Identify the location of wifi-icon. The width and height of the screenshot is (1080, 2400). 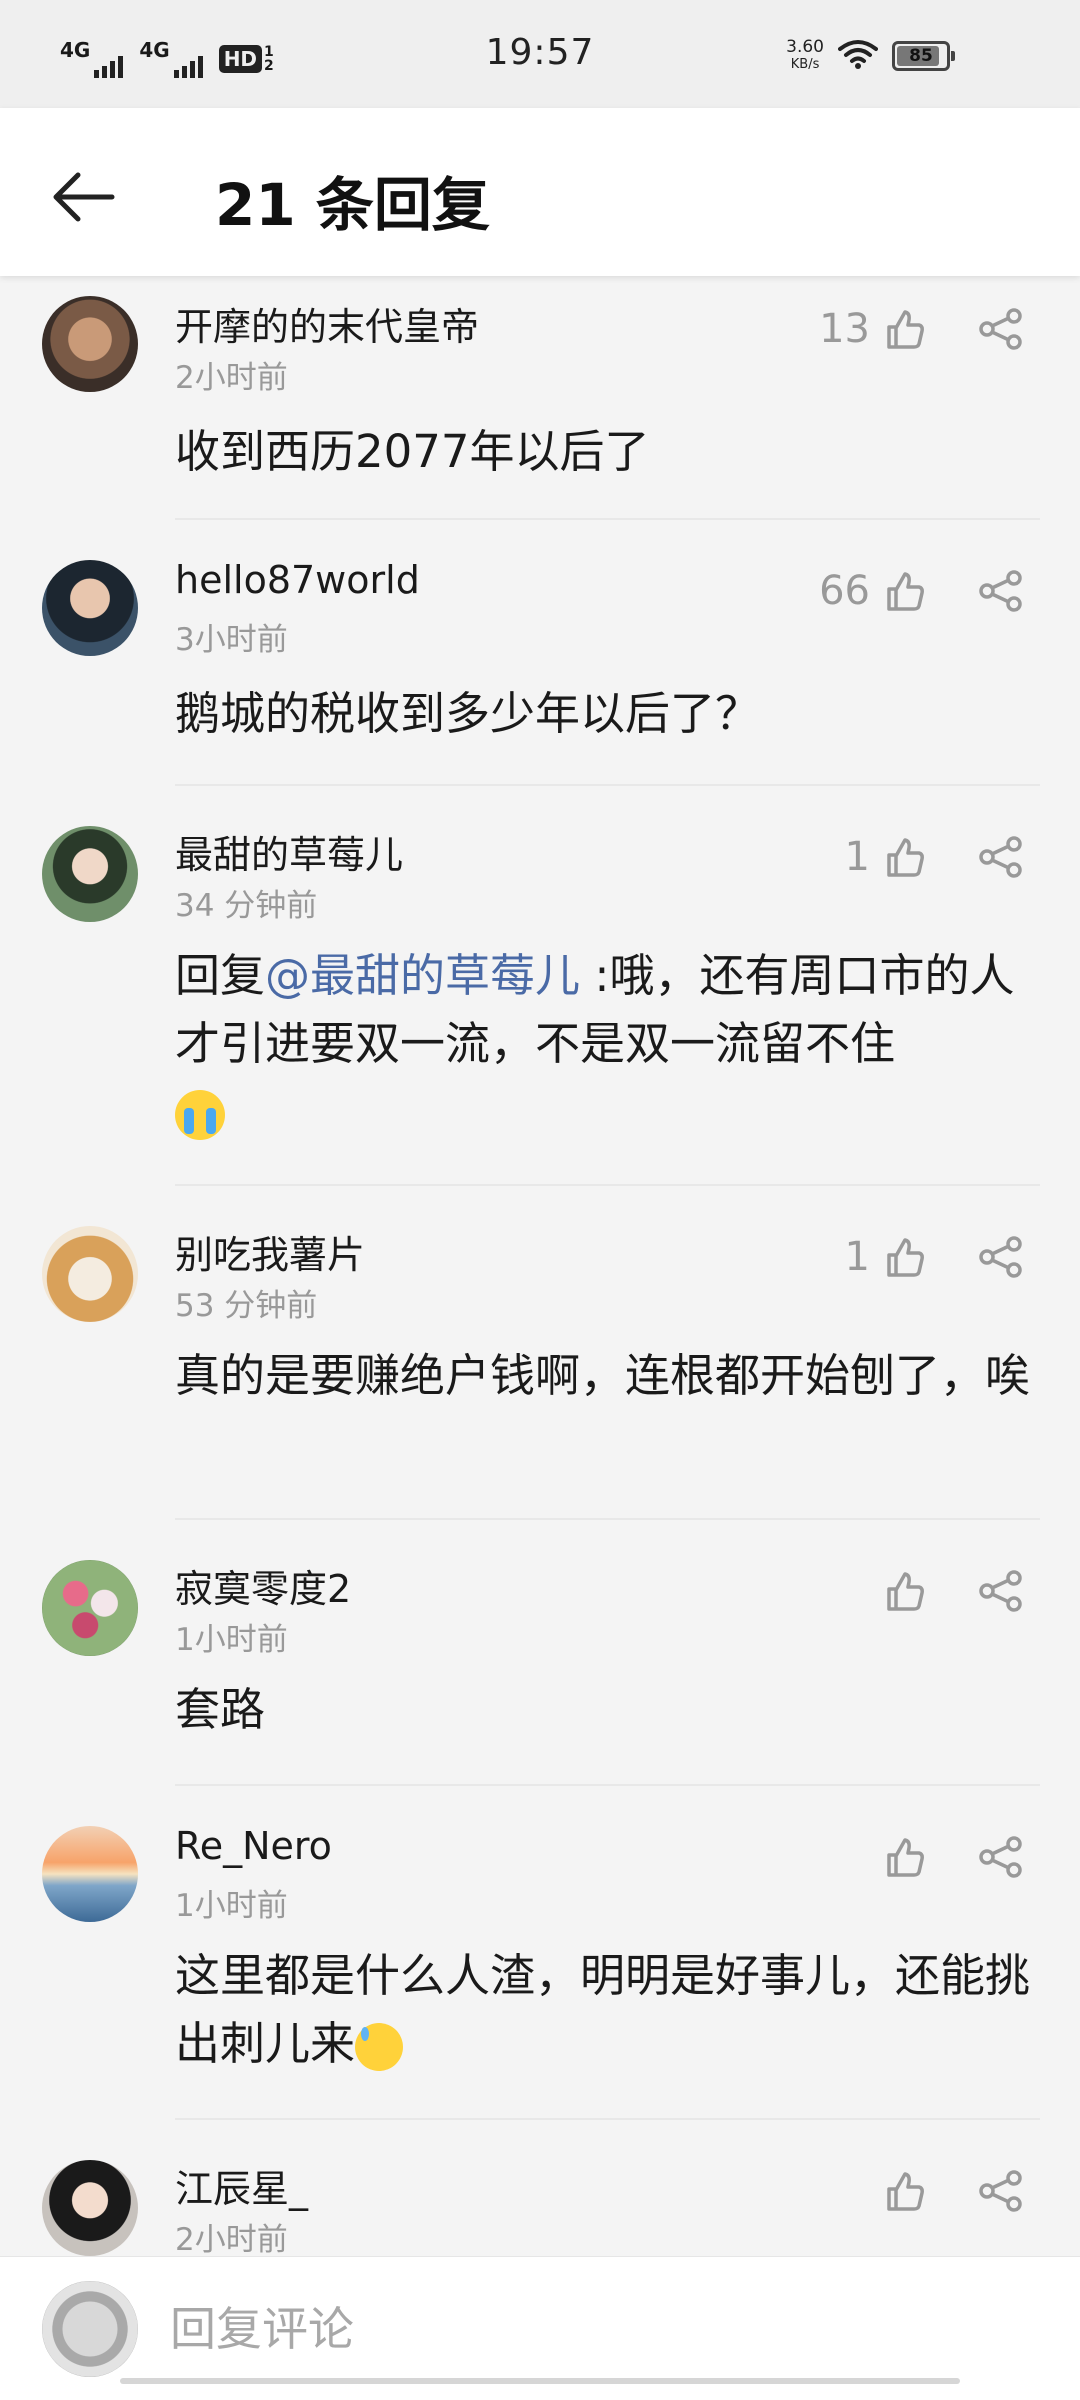
(858, 56).